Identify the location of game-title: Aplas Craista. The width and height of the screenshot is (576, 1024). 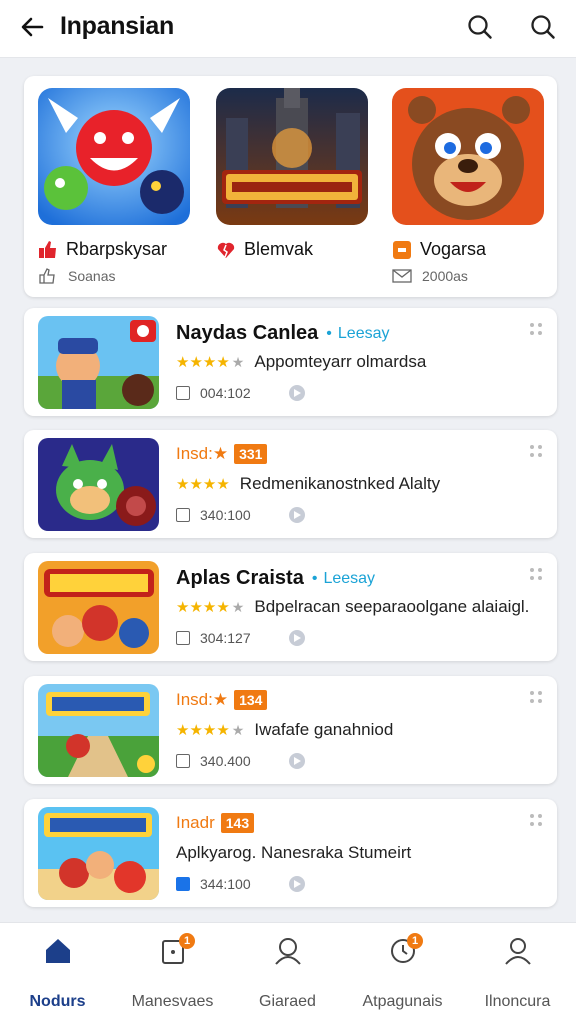
(240, 578).